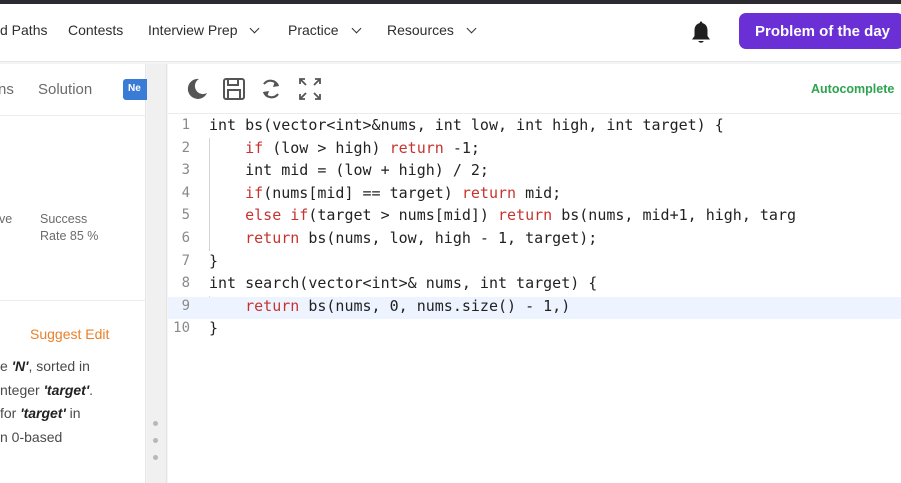  Describe the element at coordinates (349, 170) in the screenshot. I see `code-text: int mid = (low + high) / 2;` at that location.